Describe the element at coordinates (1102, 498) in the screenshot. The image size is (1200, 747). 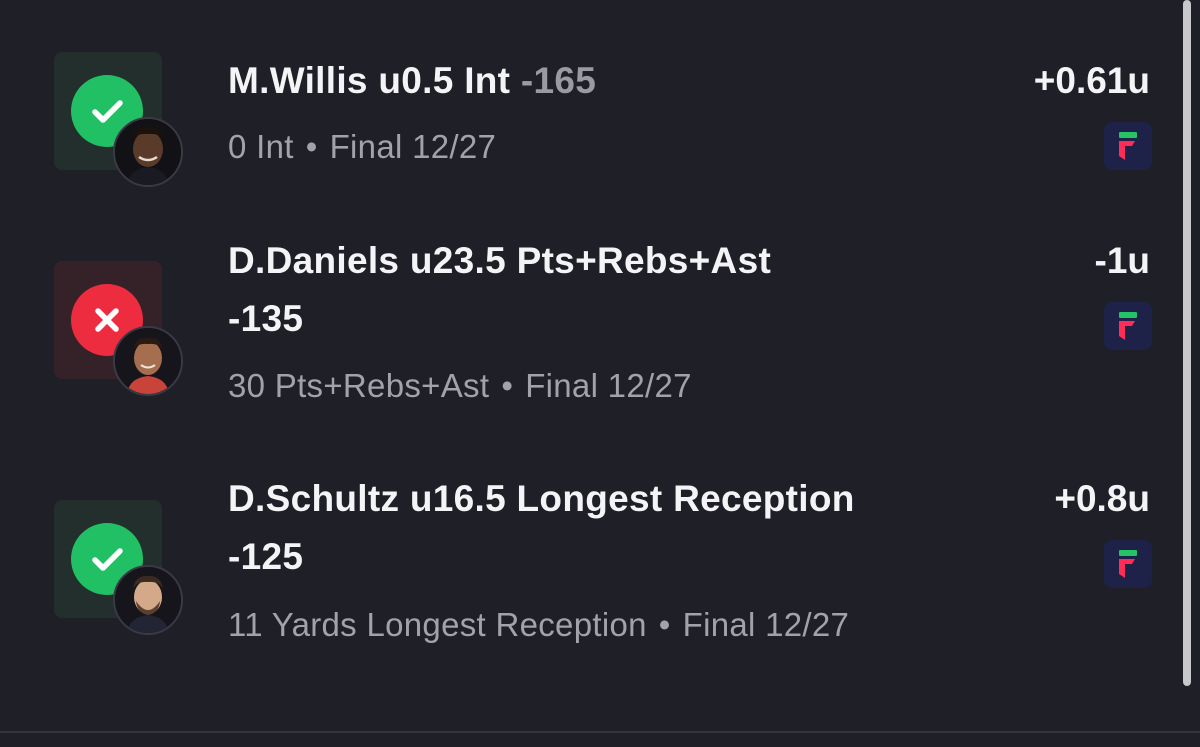
I see `units-result: +0.8u` at that location.